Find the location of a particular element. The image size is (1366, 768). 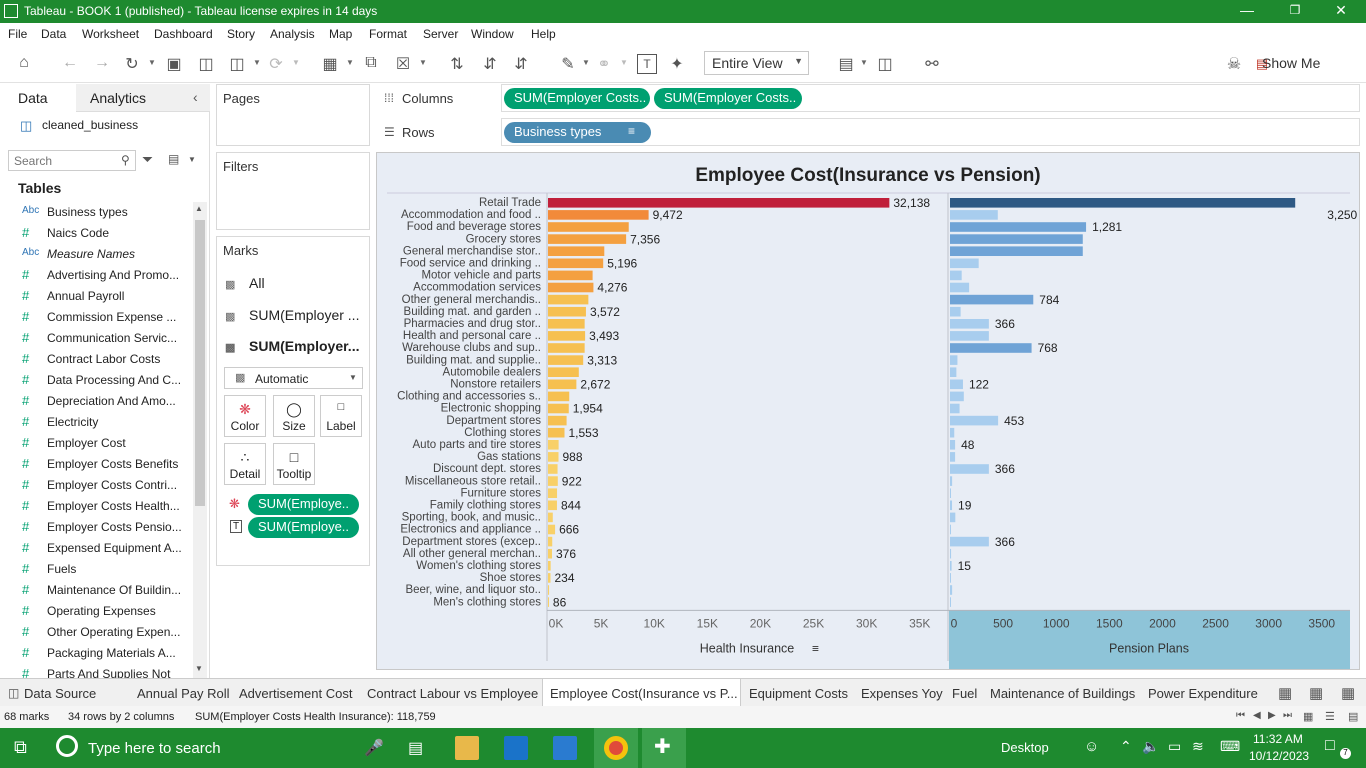

field-item: # Operating Expenses is located at coordinates (95, 611).